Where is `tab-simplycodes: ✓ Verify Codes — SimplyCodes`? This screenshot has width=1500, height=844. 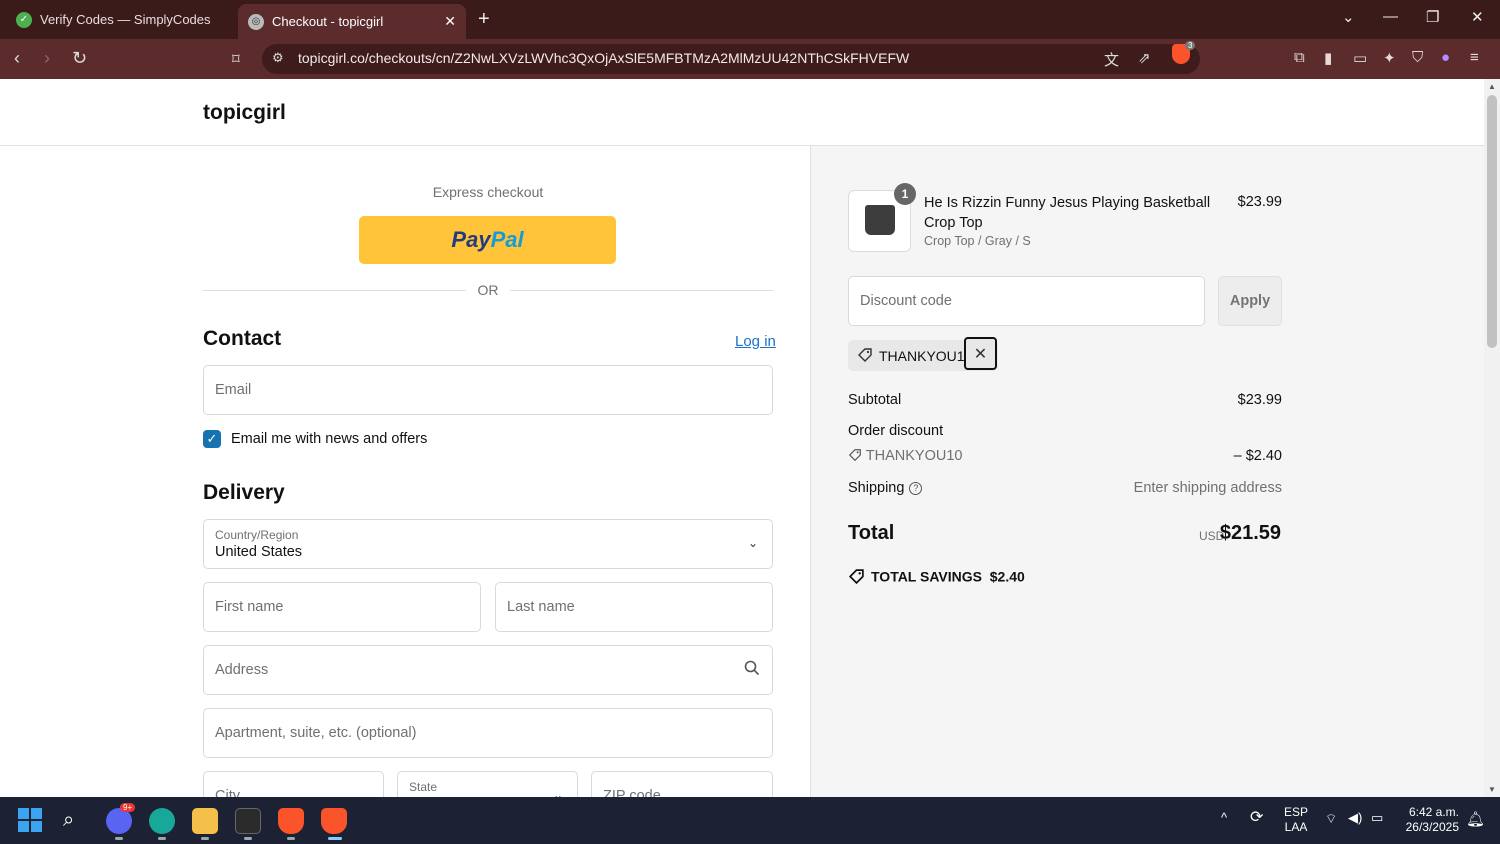
tab-simplycodes: ✓ Verify Codes — SimplyCodes is located at coordinates (120, 19).